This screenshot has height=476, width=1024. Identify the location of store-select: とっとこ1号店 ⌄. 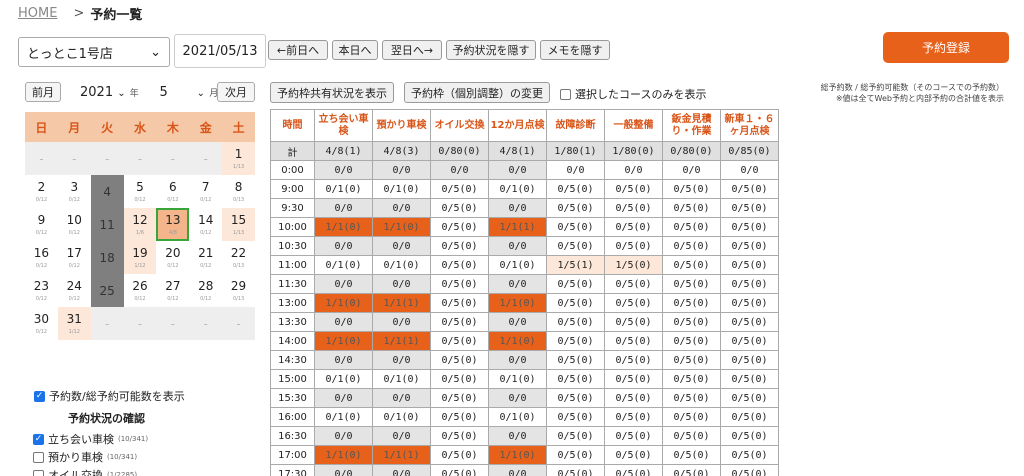
(94, 52).